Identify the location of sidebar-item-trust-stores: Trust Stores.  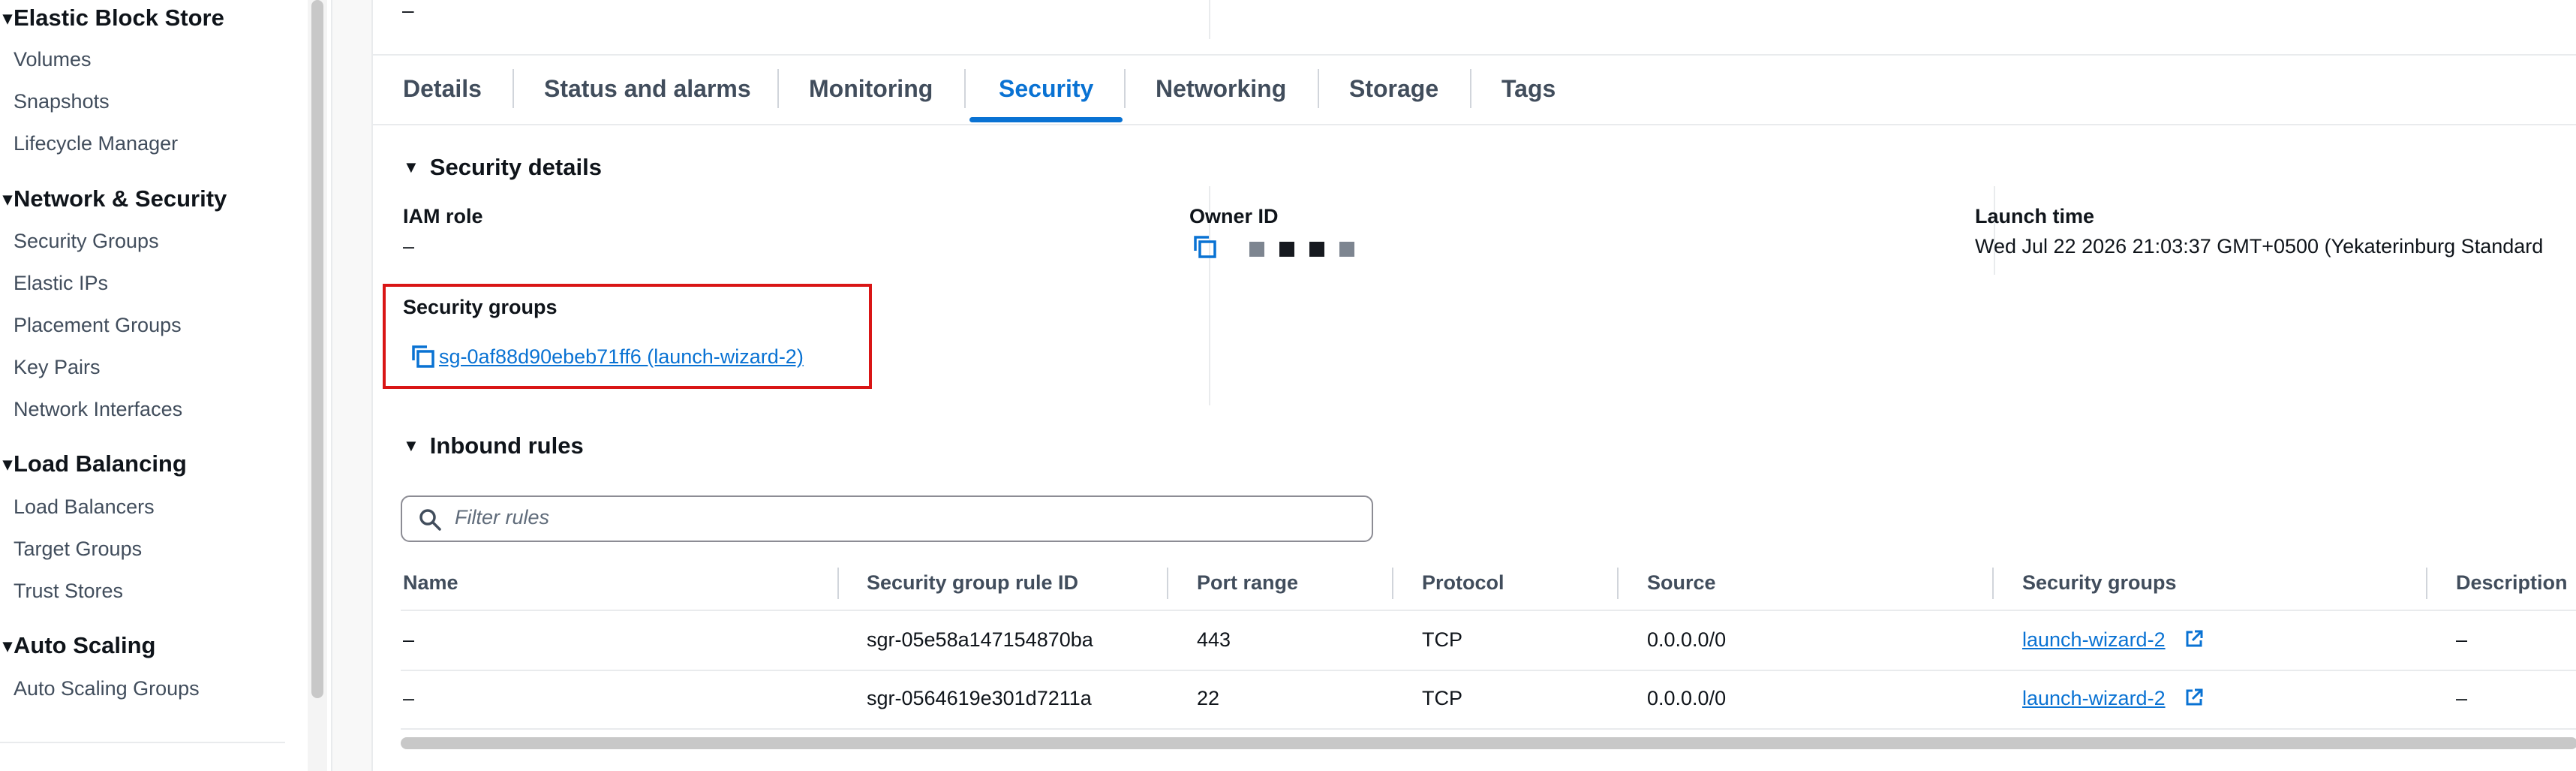
(68, 591).